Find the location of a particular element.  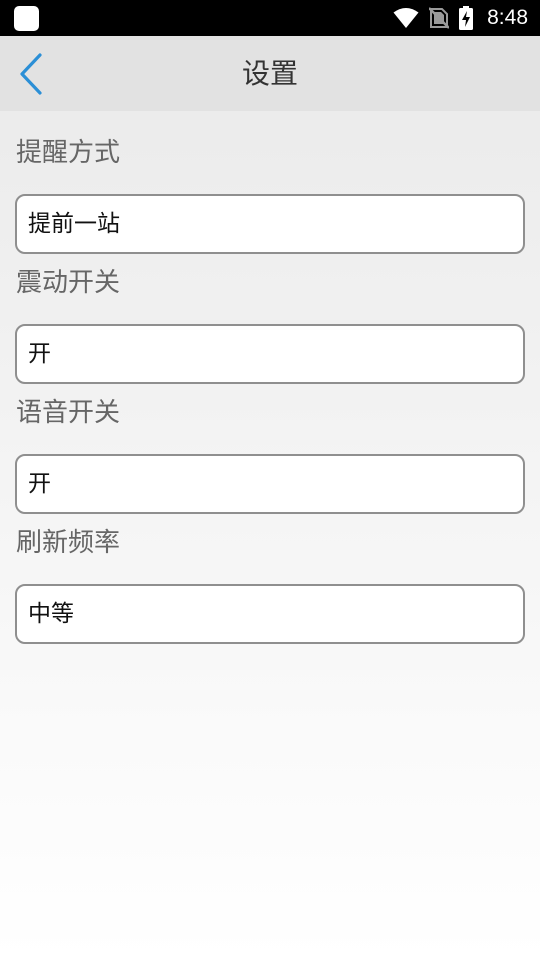

title-bar: 设置 is located at coordinates (270, 73).